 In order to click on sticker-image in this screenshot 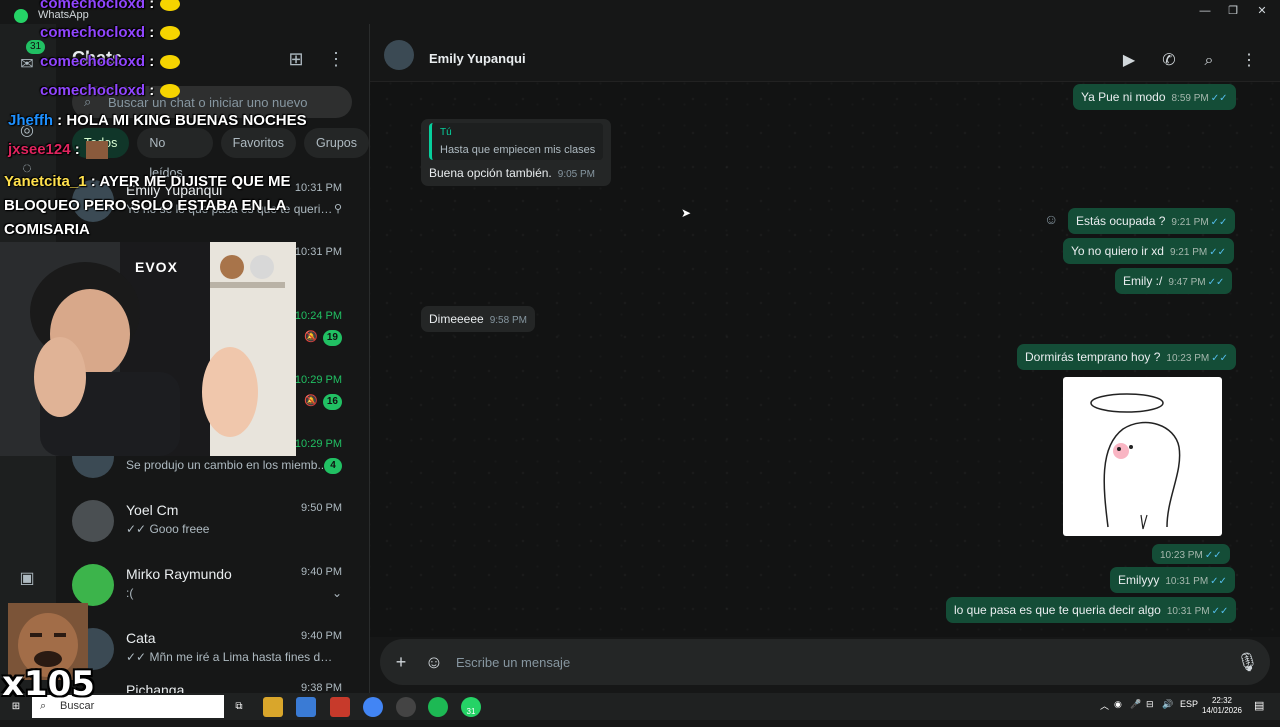, I will do `click(1142, 456)`.